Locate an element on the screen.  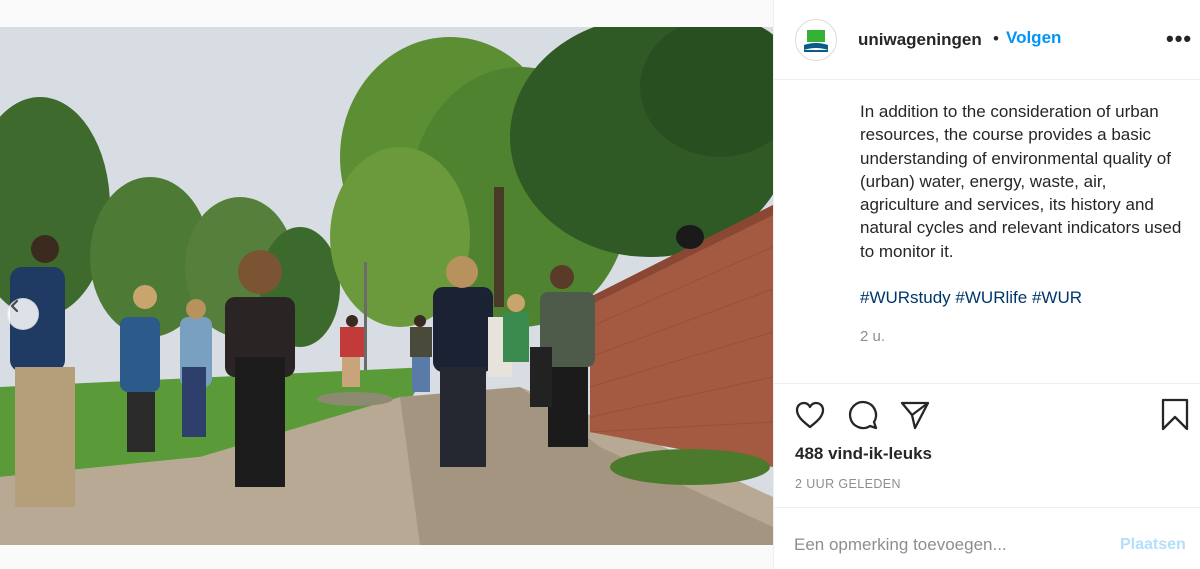
hashtag-link: #WURlife is located at coordinates (991, 297).